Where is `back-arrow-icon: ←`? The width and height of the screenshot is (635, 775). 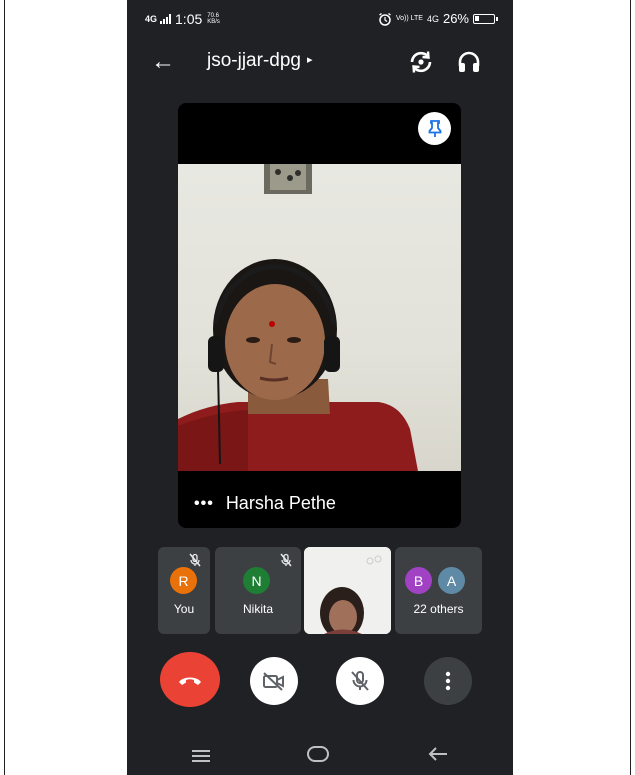
back-arrow-icon: ← is located at coordinates (163, 62).